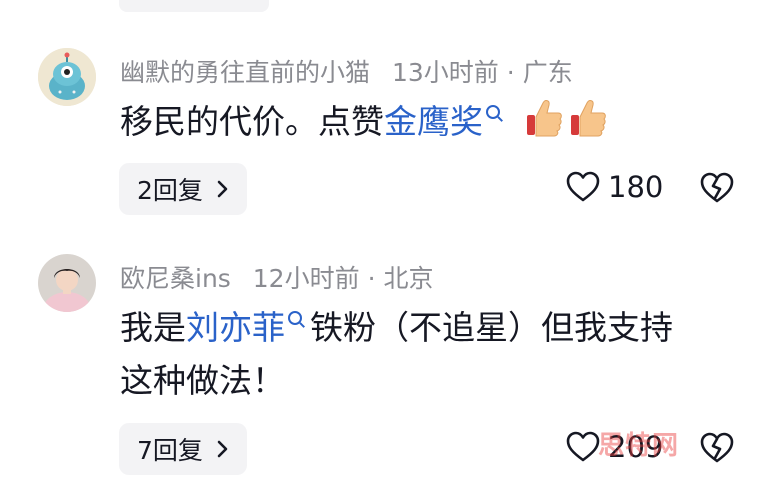 This screenshot has height=500, width=773. Describe the element at coordinates (170, 190) in the screenshot. I see `replies-label: 2回复` at that location.